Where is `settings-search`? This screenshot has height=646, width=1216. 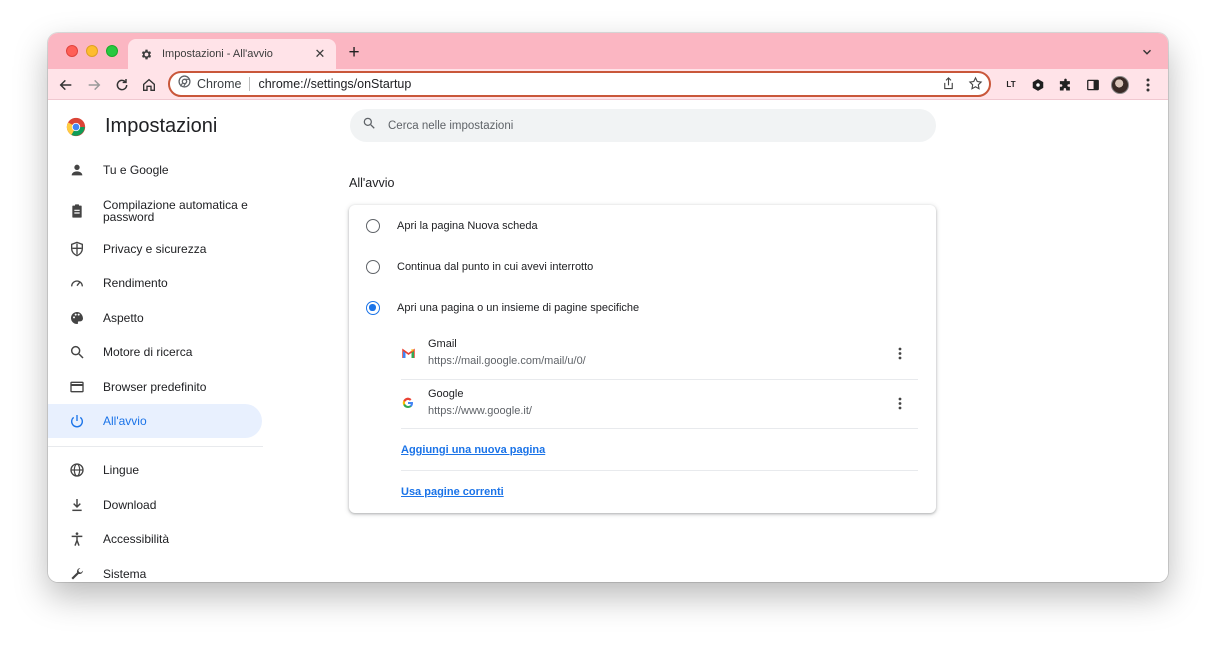
settings-search is located at coordinates (643, 125).